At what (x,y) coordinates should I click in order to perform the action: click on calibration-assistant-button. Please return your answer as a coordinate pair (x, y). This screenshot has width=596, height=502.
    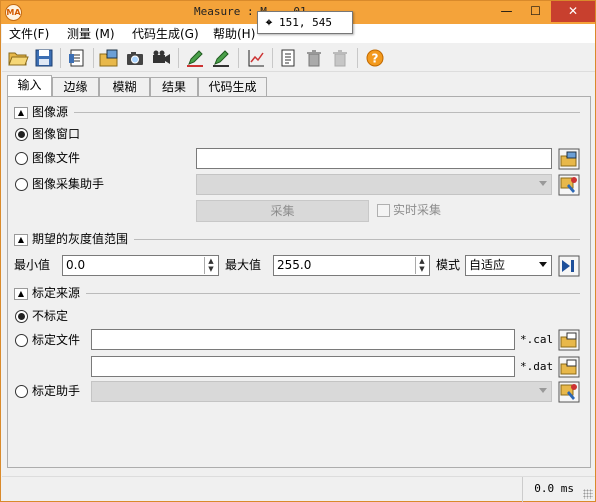
    Looking at the image, I should click on (569, 392).